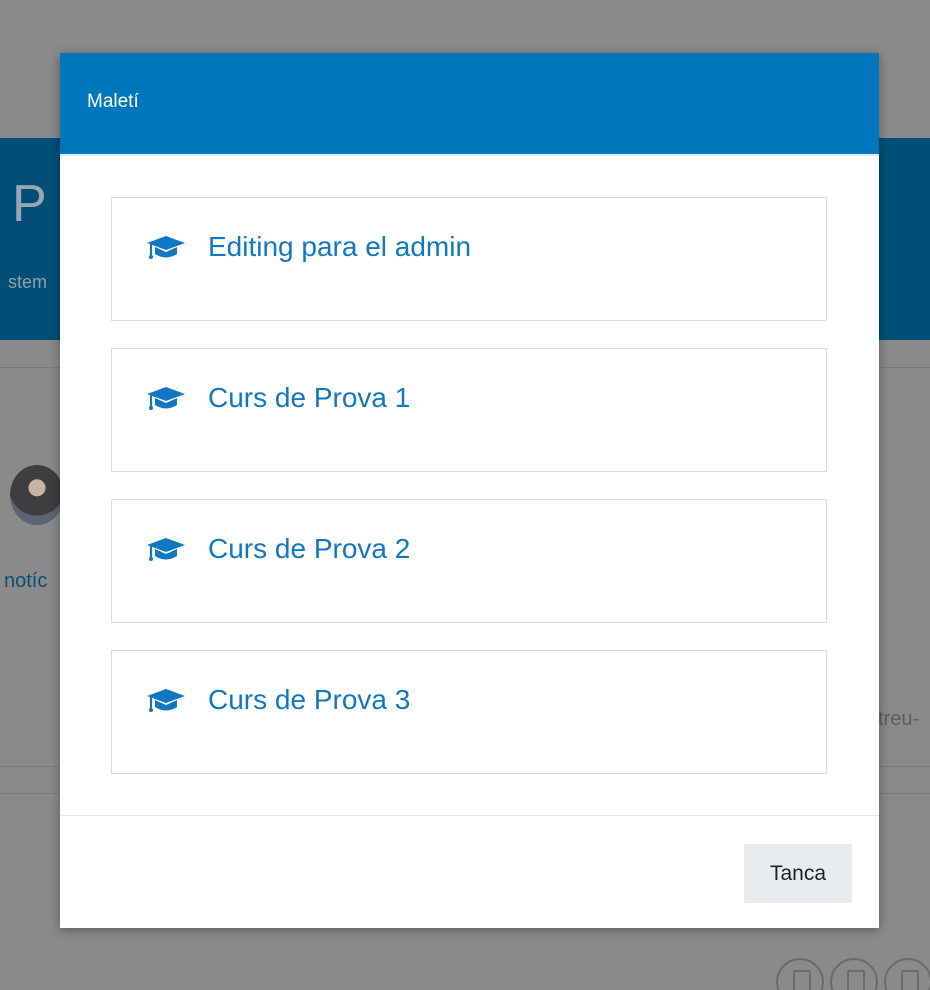  Describe the element at coordinates (800, 974) in the screenshot. I see `background-edit-button` at that location.